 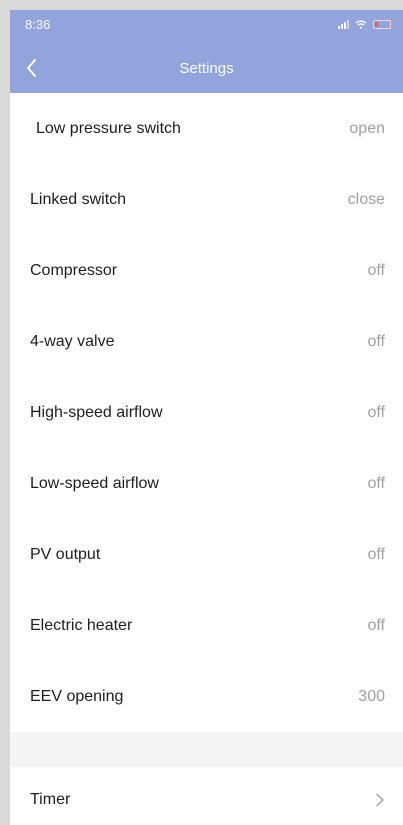 I want to click on row-label: High-speed airflow, so click(x=96, y=412).